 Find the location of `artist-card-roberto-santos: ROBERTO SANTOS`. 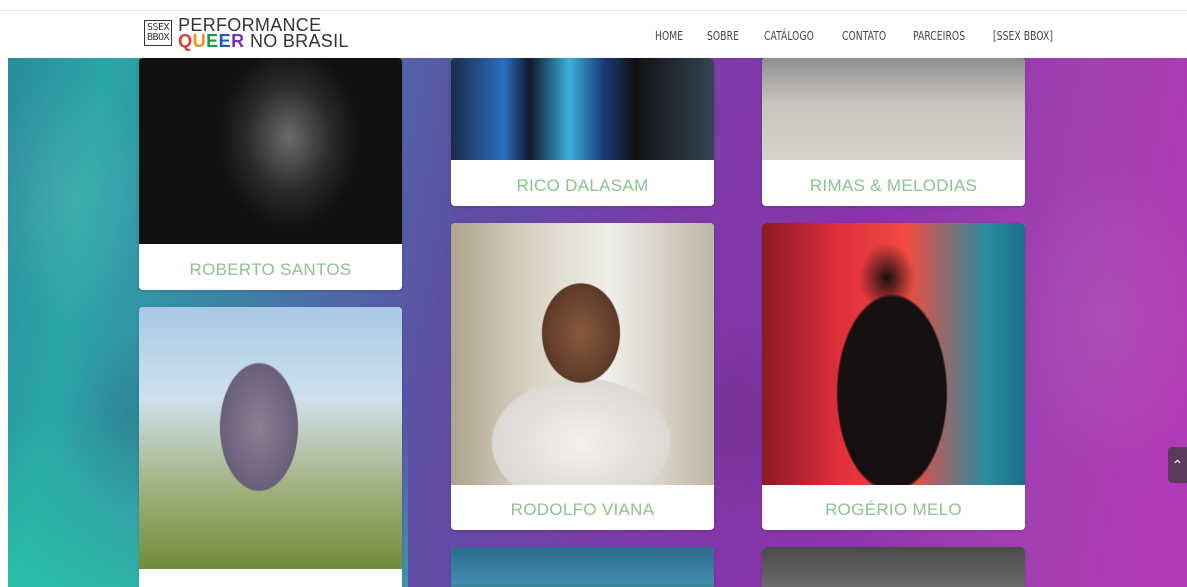

artist-card-roberto-santos: ROBERTO SANTOS is located at coordinates (270, 174).